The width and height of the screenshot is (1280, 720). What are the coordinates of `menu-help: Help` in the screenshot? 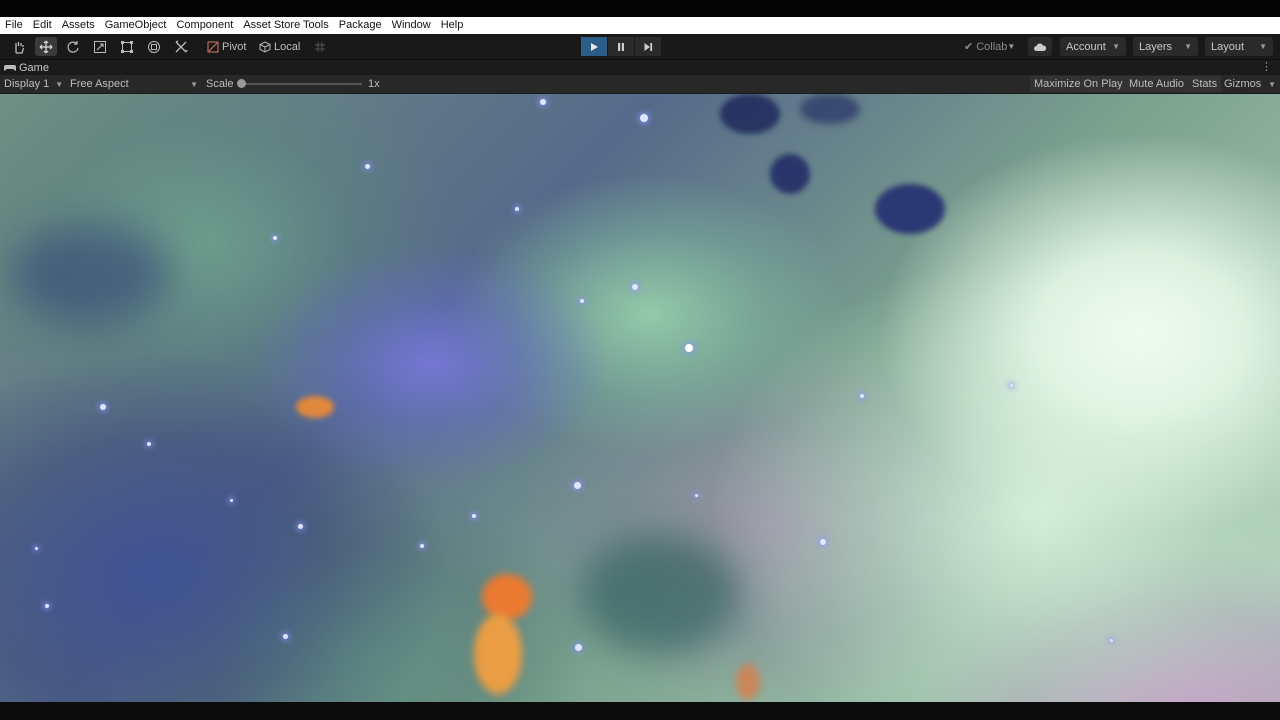 It's located at (452, 25).